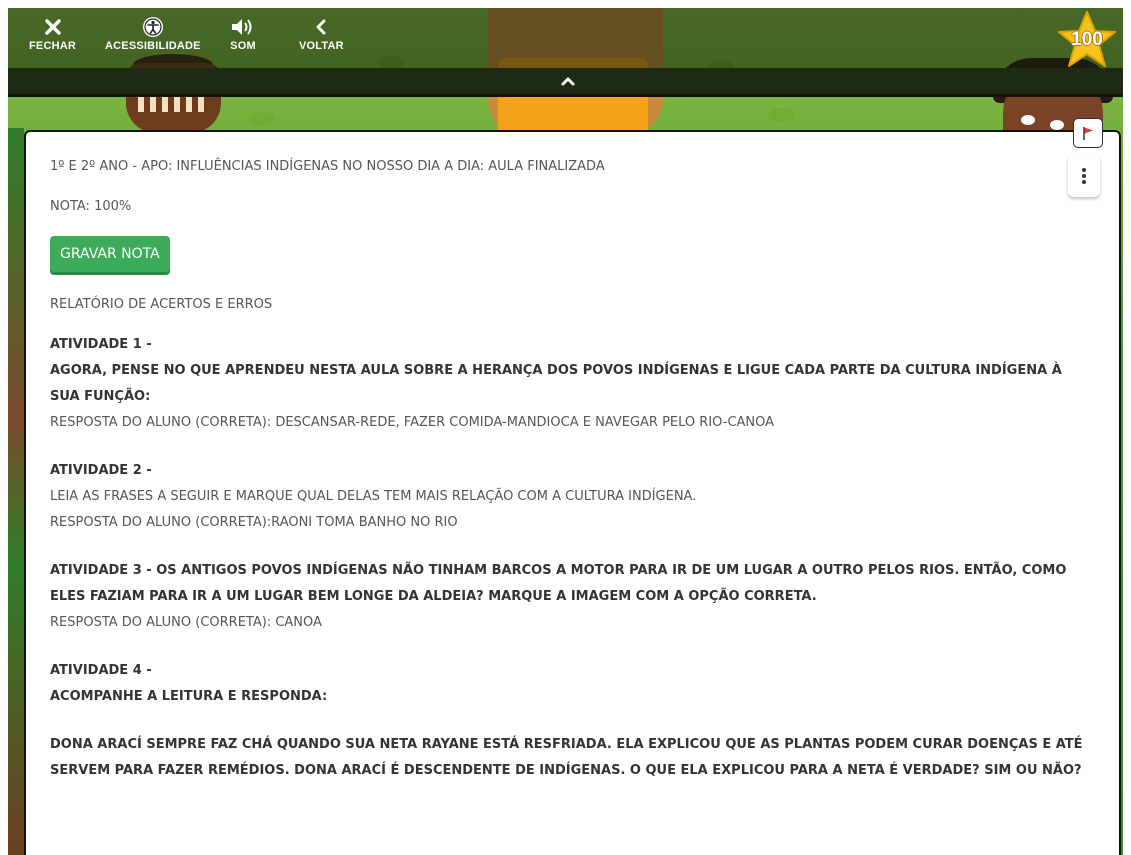 The width and height of the screenshot is (1131, 855). I want to click on activity-4-question: ACOMPANHE A LEITURA E RESPONDA:, so click(189, 696).